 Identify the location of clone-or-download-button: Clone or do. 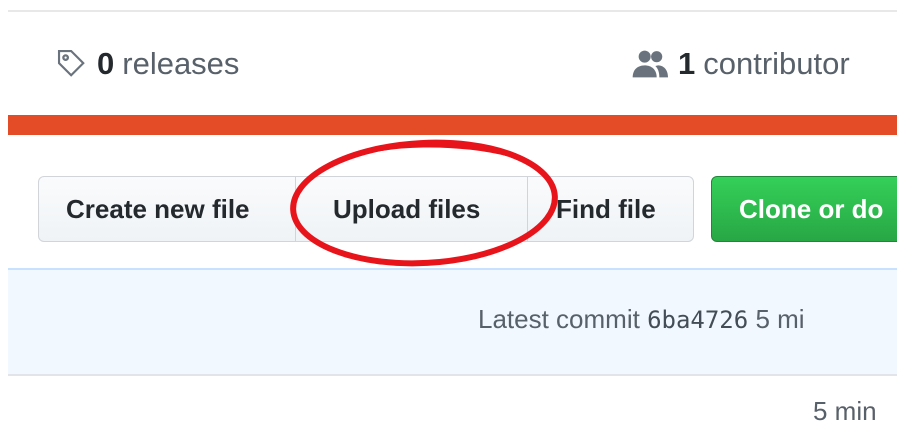
(804, 209).